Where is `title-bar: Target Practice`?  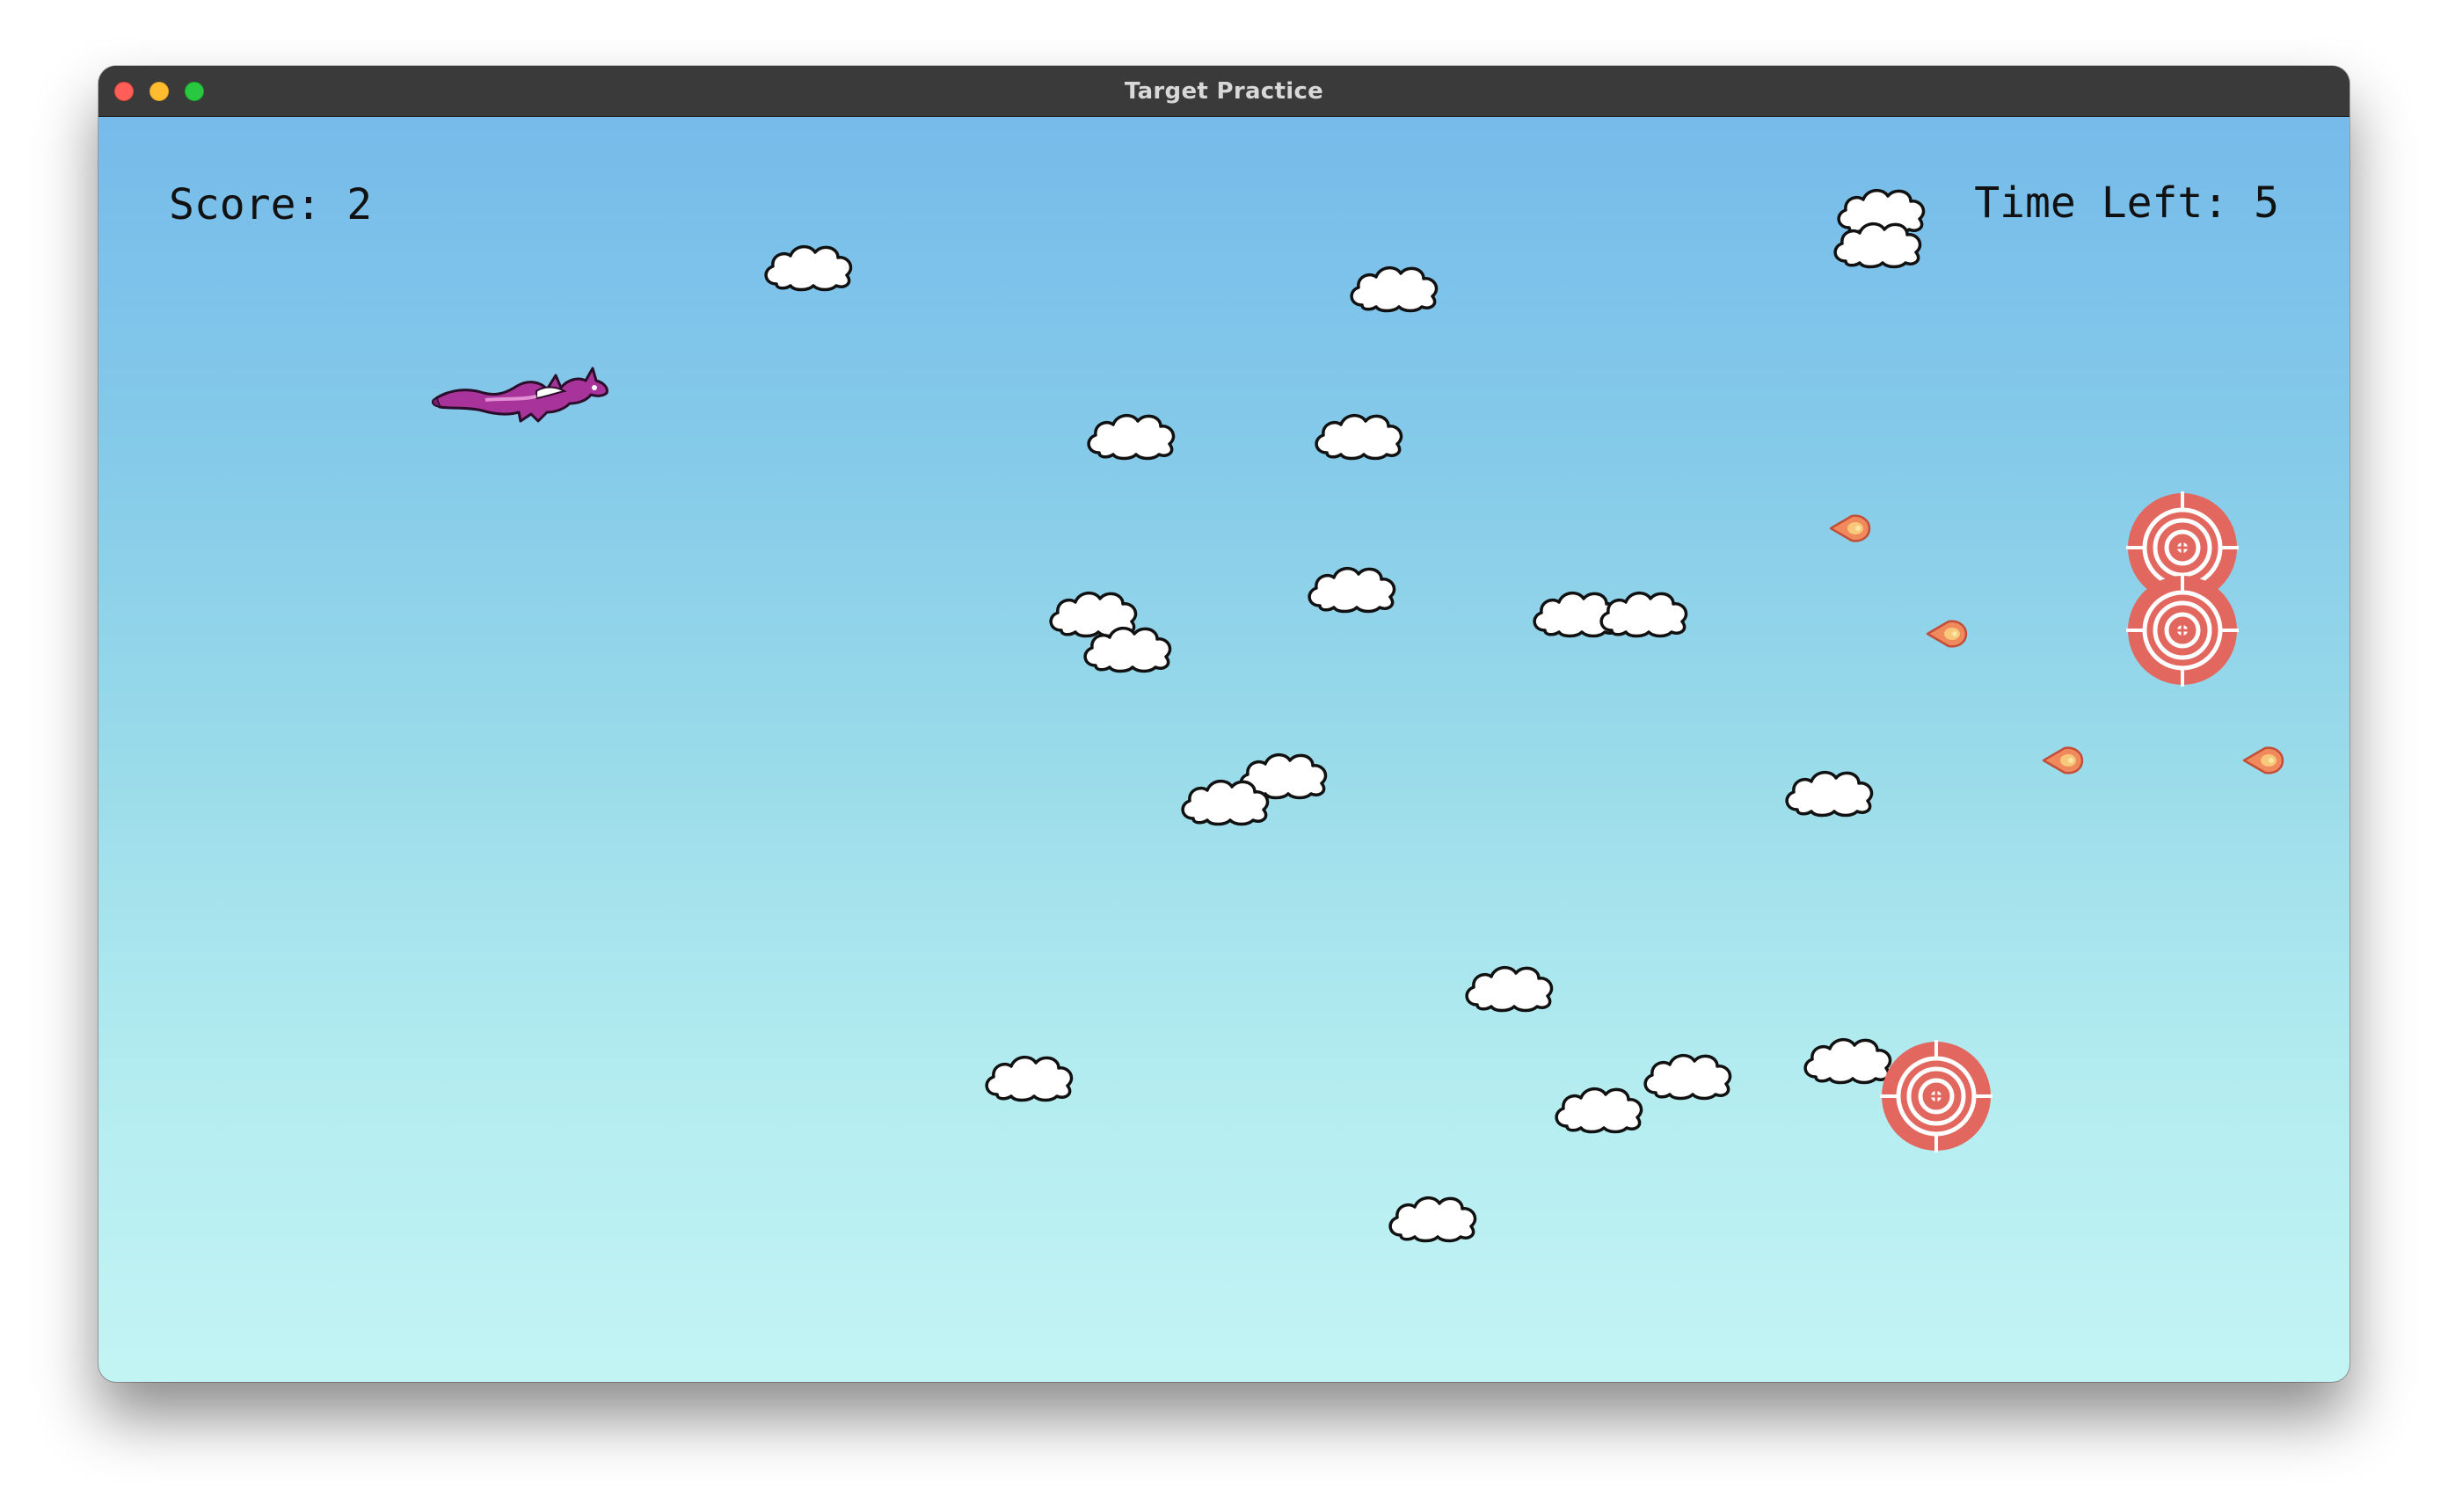 title-bar: Target Practice is located at coordinates (1224, 92).